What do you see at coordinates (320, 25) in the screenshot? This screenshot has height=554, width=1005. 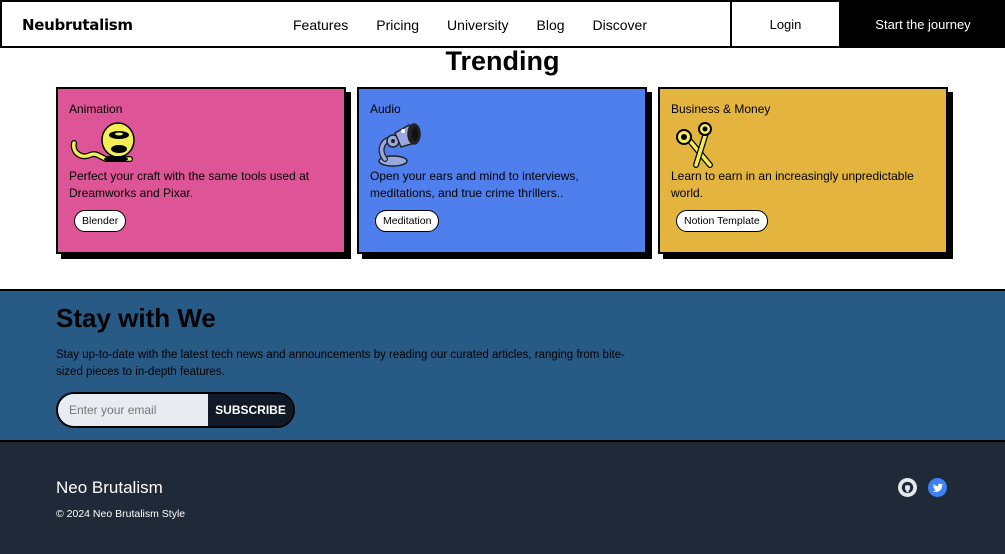 I see `nav-link-features: Features` at bounding box center [320, 25].